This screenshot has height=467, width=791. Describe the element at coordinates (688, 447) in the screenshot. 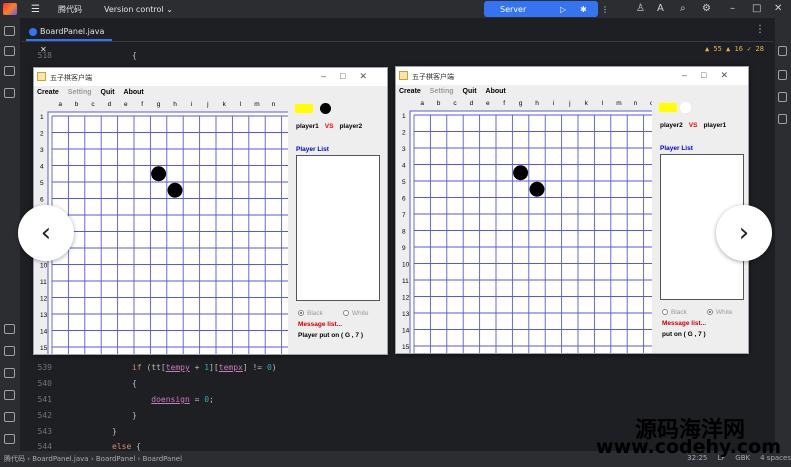

I see `watermark-url: www.codehy.com` at that location.